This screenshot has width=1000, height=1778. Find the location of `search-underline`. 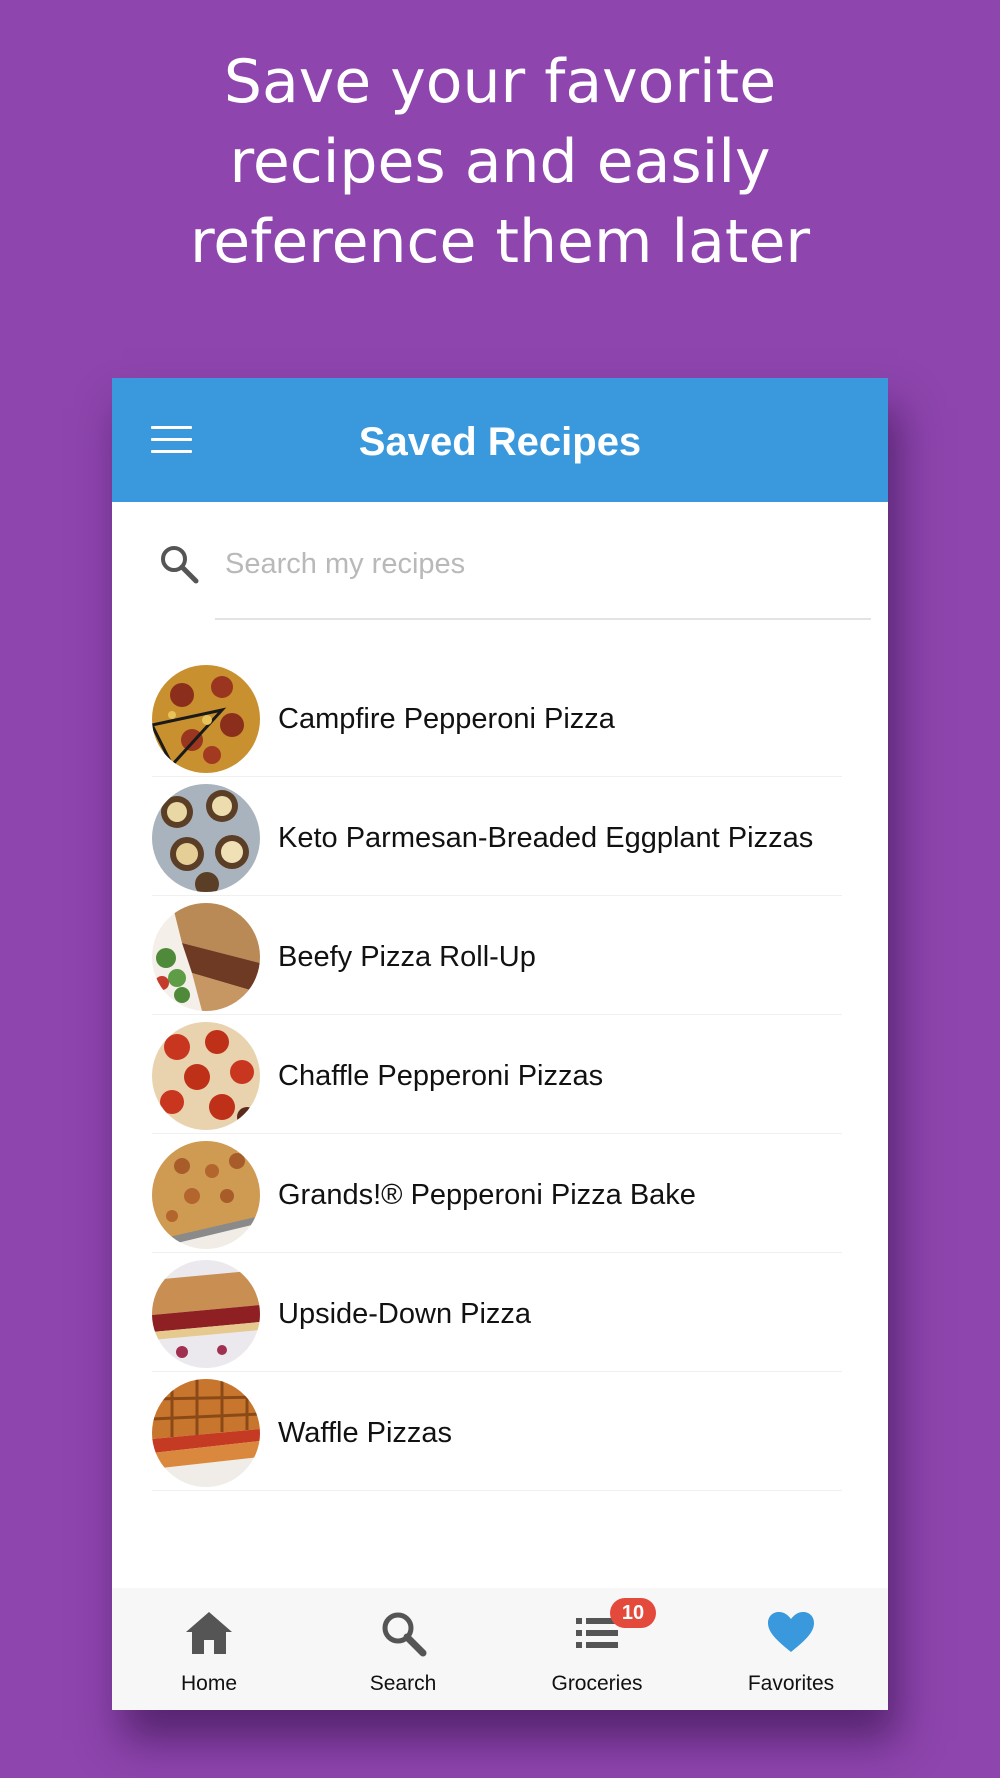

search-underline is located at coordinates (543, 619).